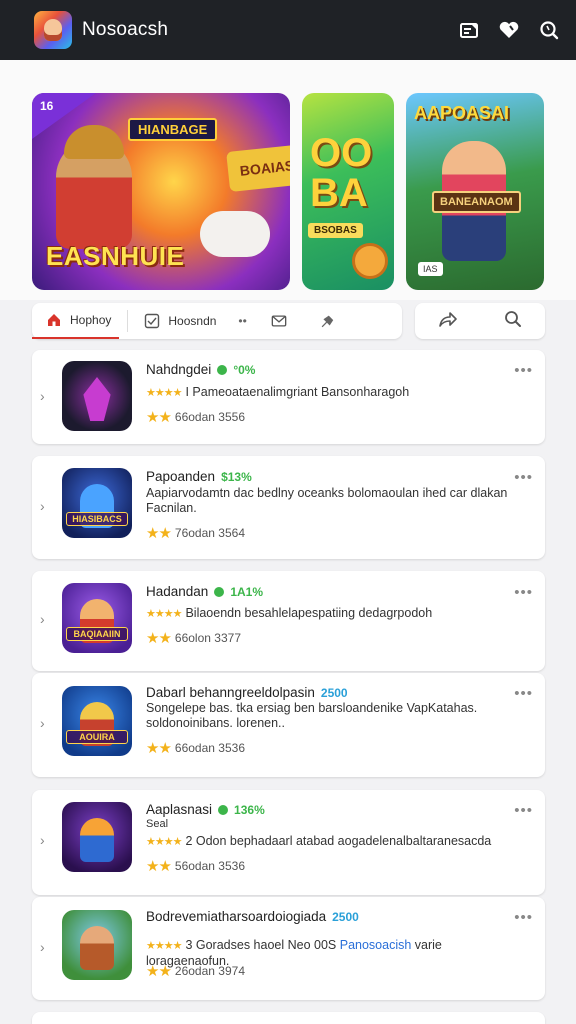 The image size is (576, 1024). I want to click on tab-pin, so click(331, 321).